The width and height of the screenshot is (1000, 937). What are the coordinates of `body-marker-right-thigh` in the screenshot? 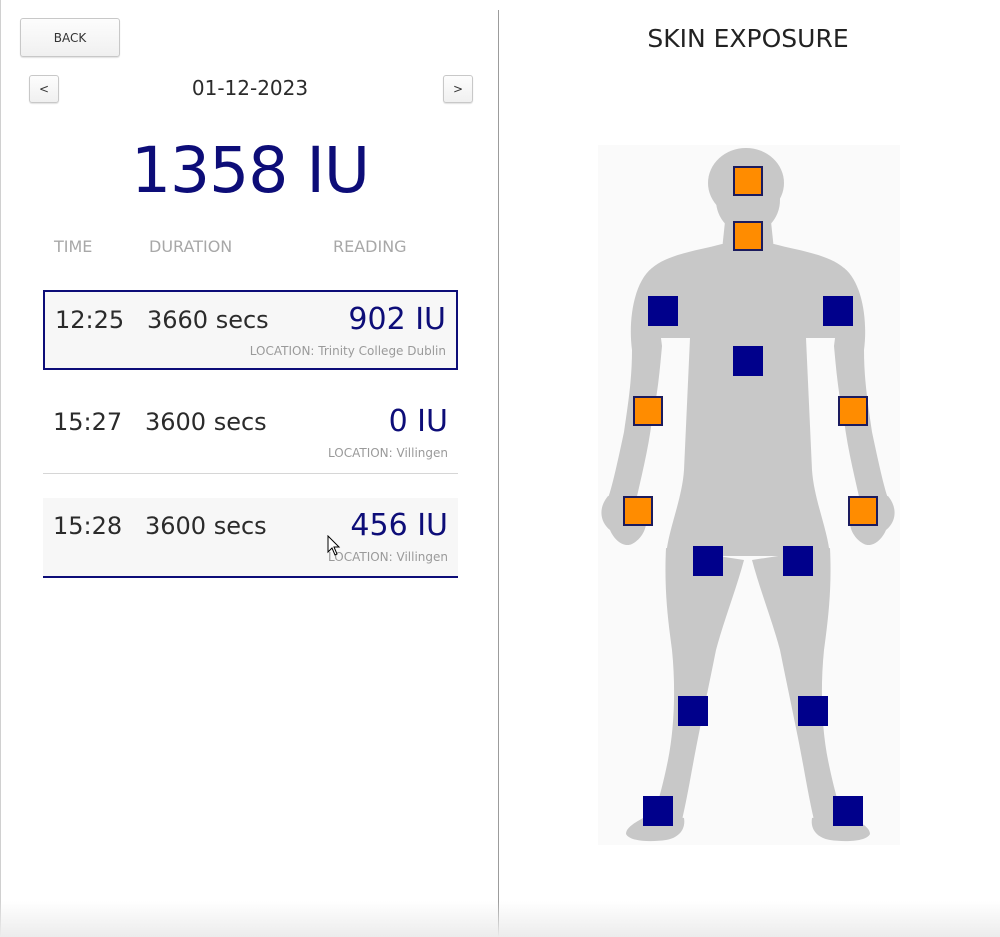 It's located at (708, 561).